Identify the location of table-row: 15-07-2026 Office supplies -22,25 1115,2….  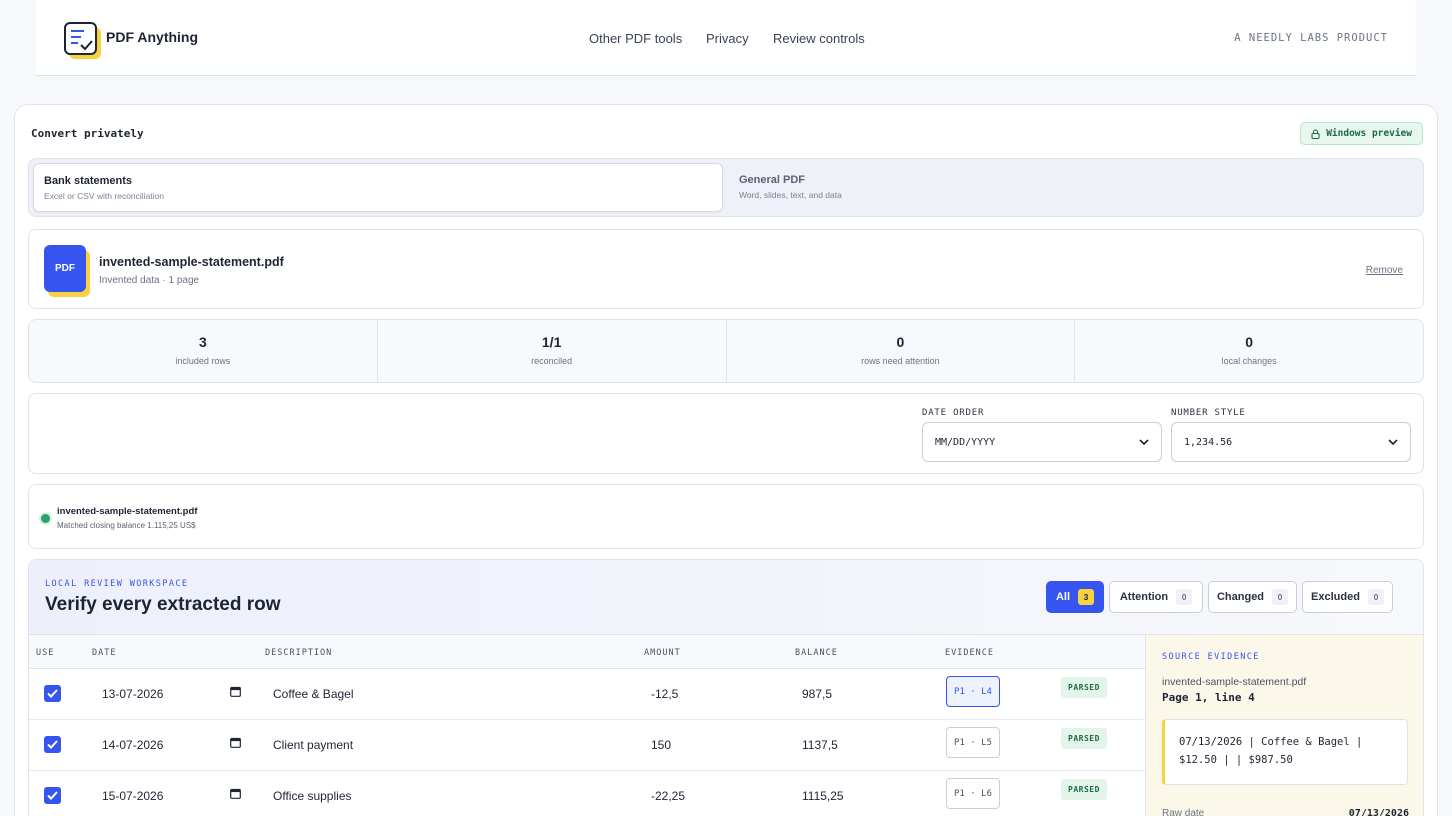
(587, 793).